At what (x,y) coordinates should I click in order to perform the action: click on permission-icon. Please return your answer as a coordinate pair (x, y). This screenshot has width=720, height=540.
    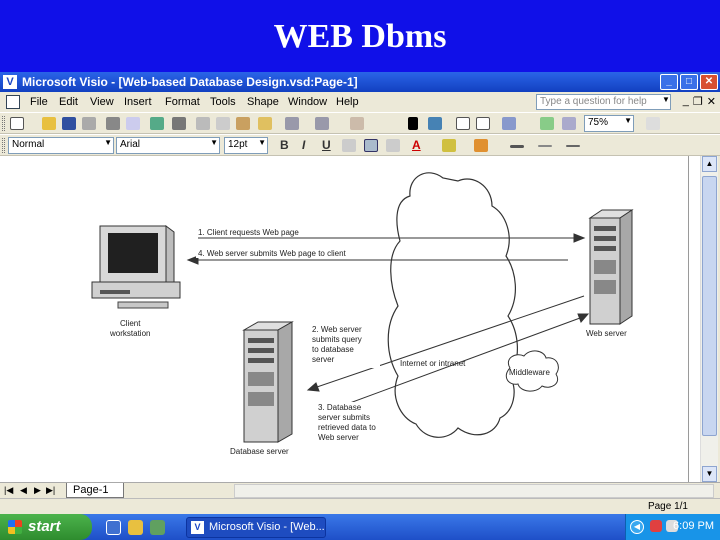
    Looking at the image, I should click on (89, 123).